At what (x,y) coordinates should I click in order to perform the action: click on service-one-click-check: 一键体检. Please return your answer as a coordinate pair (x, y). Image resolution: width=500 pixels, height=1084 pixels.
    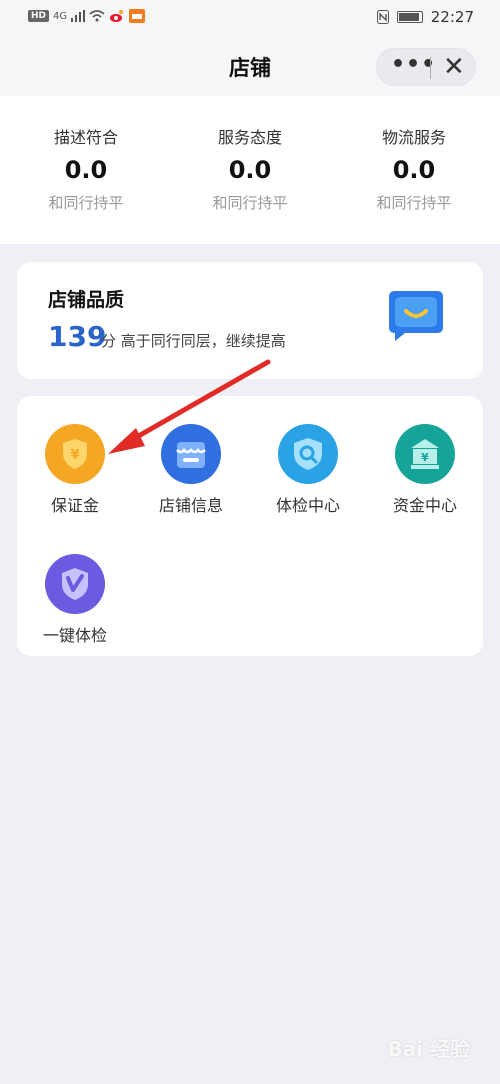
    Looking at the image, I should click on (75, 600).